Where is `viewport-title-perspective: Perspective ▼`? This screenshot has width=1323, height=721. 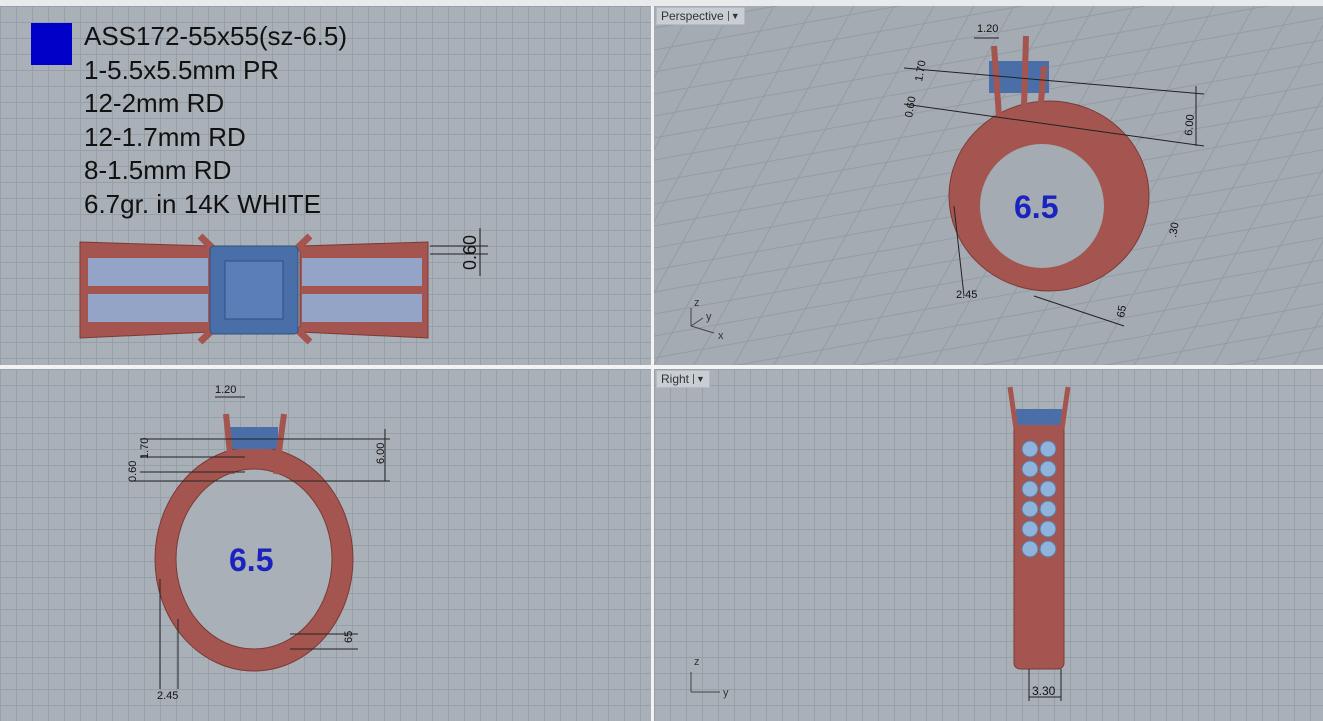 viewport-title-perspective: Perspective ▼ is located at coordinates (700, 16).